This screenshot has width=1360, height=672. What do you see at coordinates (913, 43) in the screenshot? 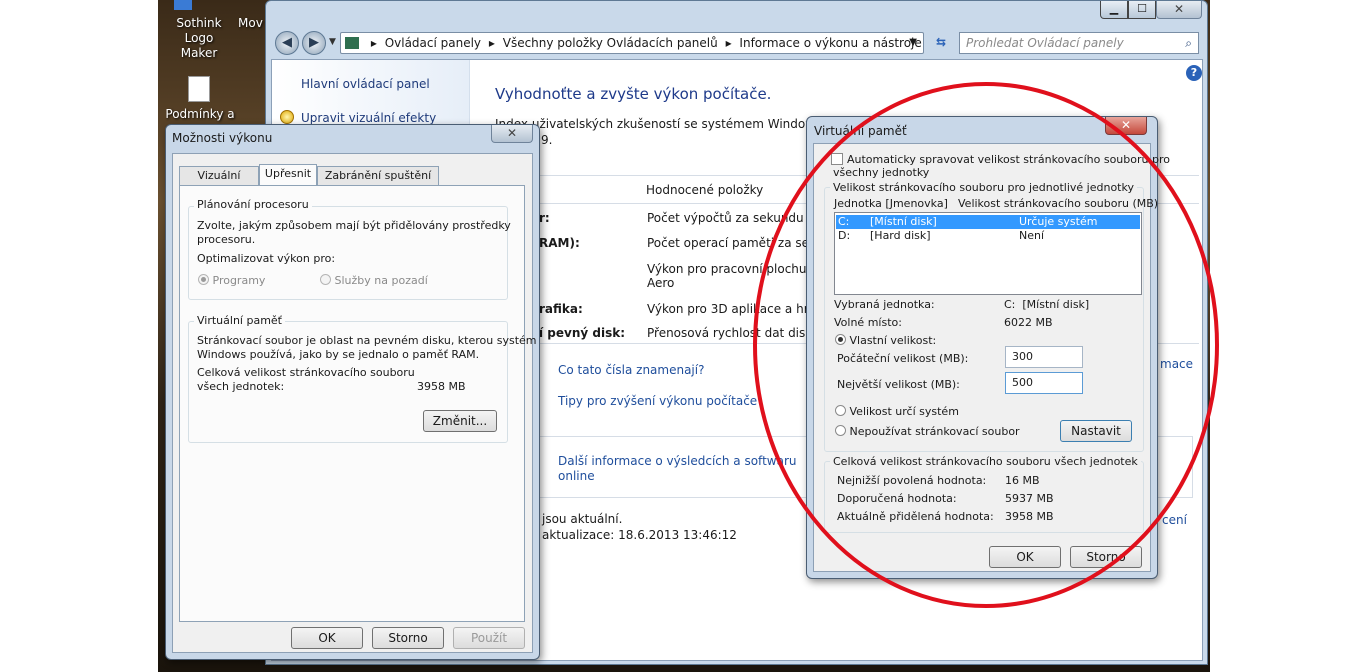
I see `chevron-down-icon: ▼` at bounding box center [913, 43].